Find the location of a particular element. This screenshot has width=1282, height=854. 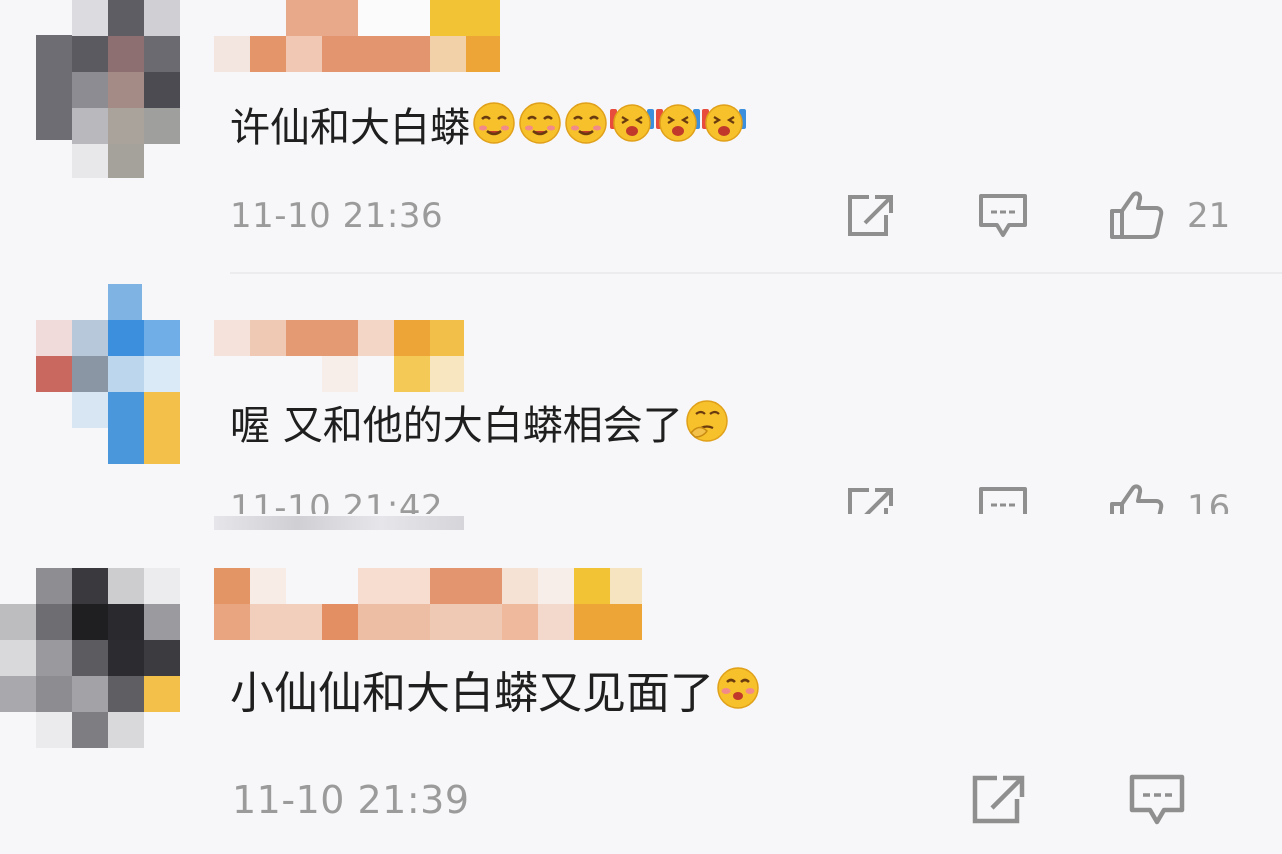

timestamp: 11-10 21:39 is located at coordinates (351, 800).